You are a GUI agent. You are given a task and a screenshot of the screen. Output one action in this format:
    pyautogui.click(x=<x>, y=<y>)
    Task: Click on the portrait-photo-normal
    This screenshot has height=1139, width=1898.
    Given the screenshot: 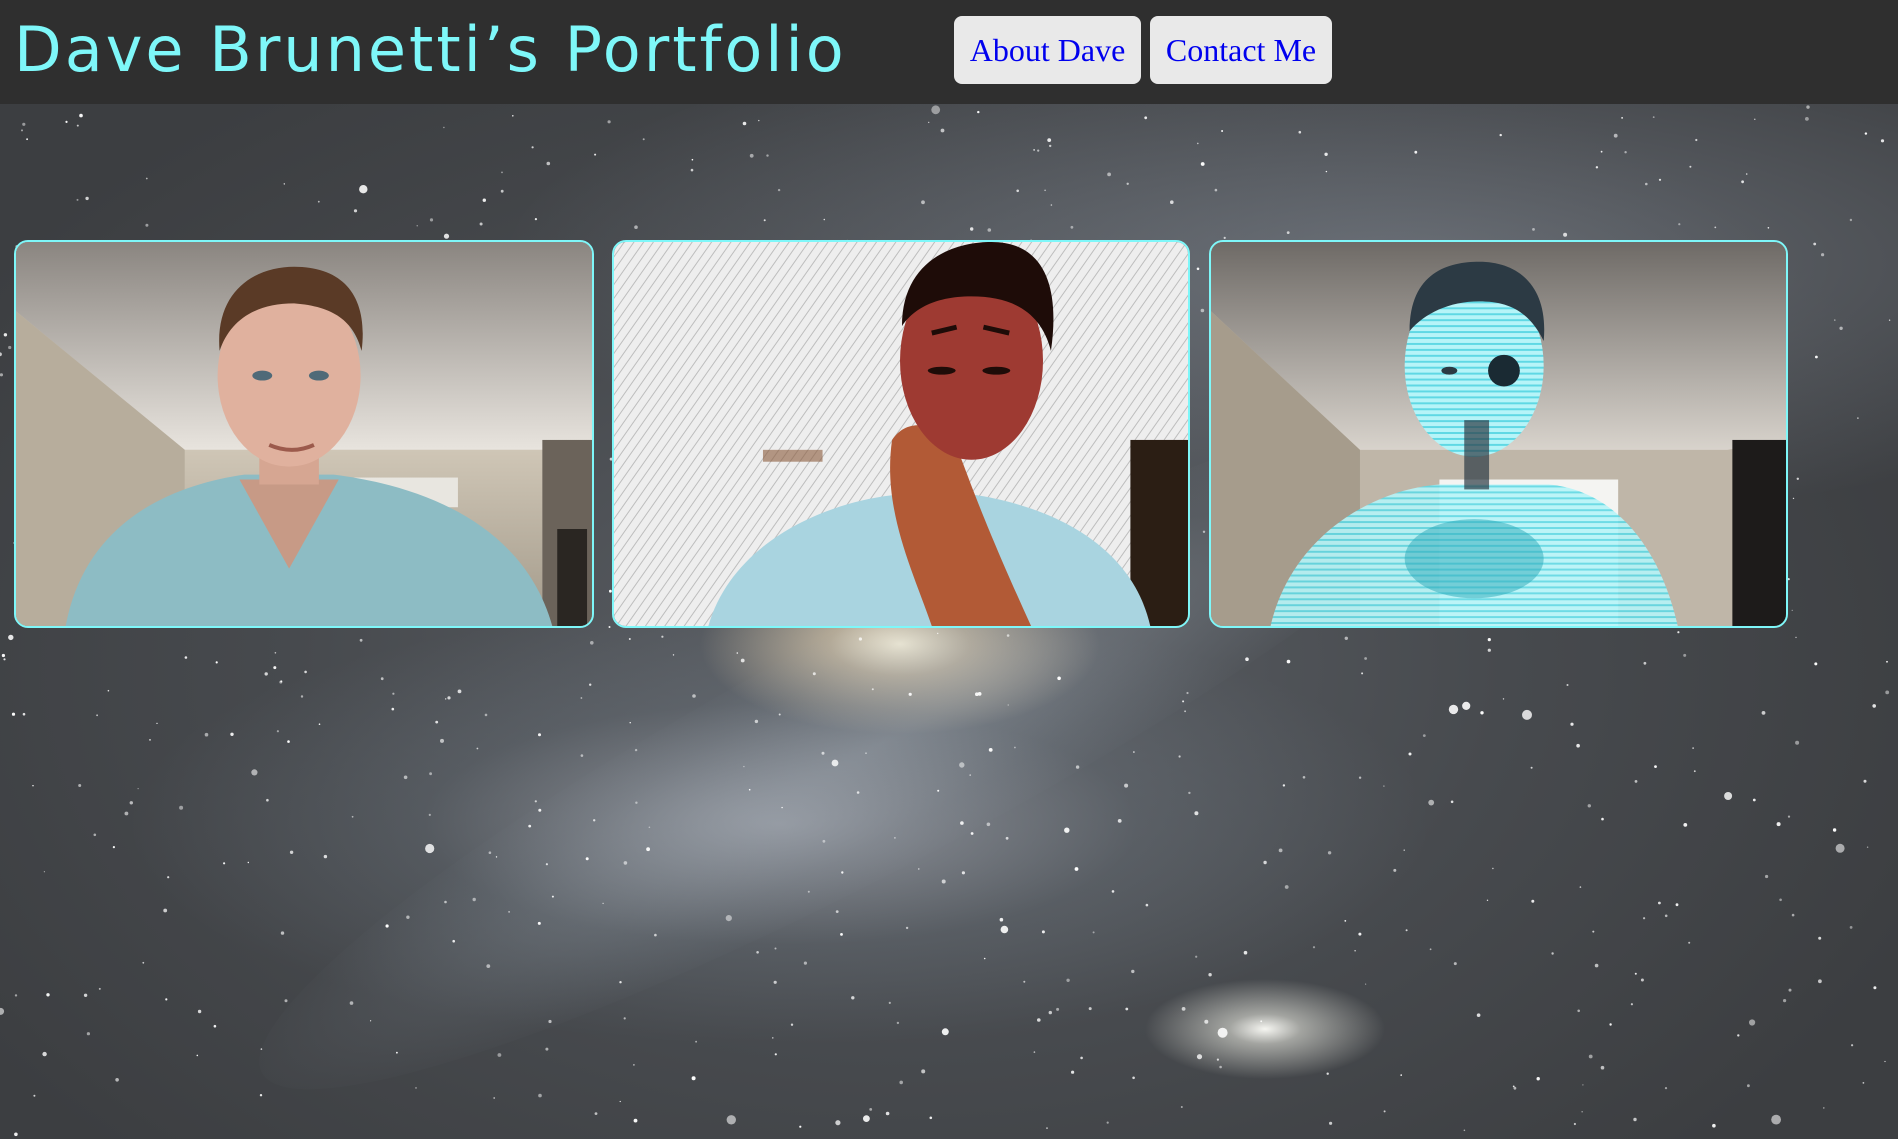 What is the action you would take?
    pyautogui.click(x=304, y=434)
    